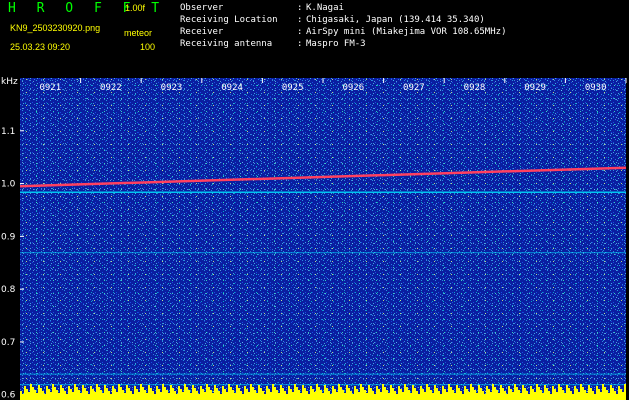 This screenshot has height=400, width=629. What do you see at coordinates (148, 47) in the screenshot?
I see `count-label: 100` at bounding box center [148, 47].